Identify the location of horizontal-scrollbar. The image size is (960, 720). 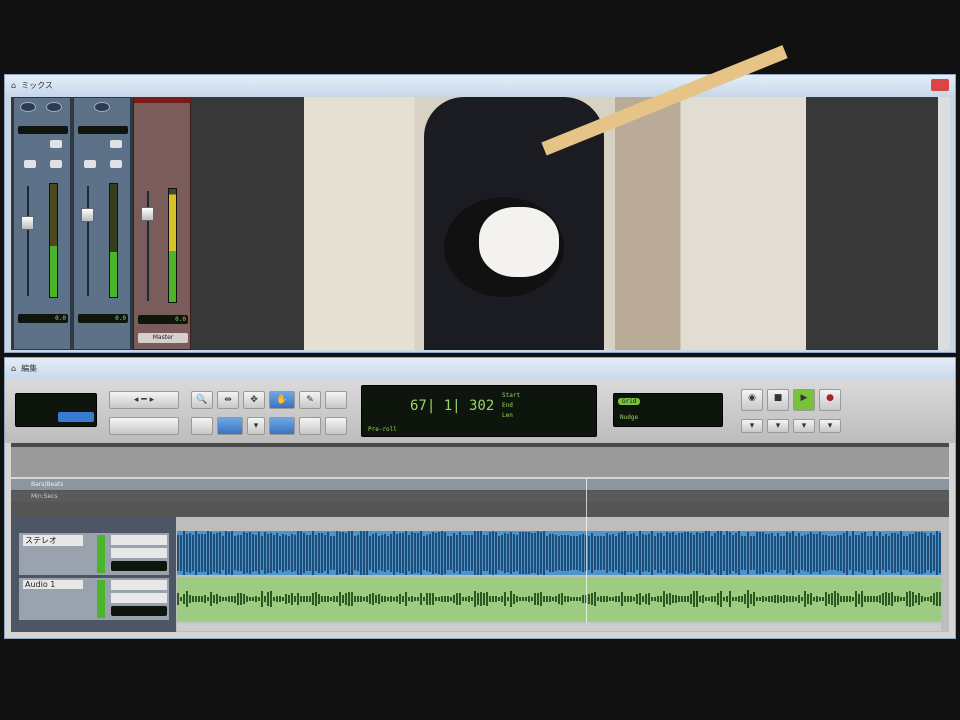
(559, 627).